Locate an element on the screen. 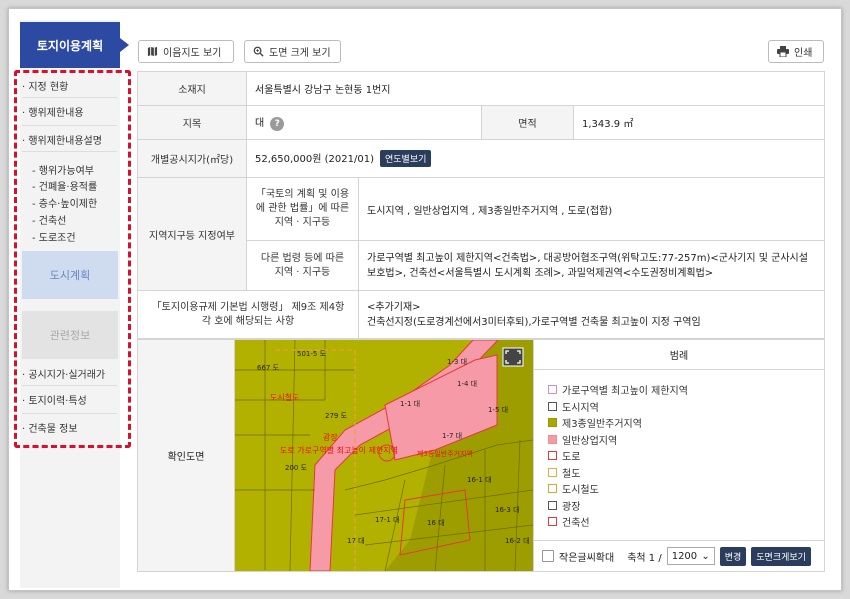  zoom-icon is located at coordinates (258, 51).